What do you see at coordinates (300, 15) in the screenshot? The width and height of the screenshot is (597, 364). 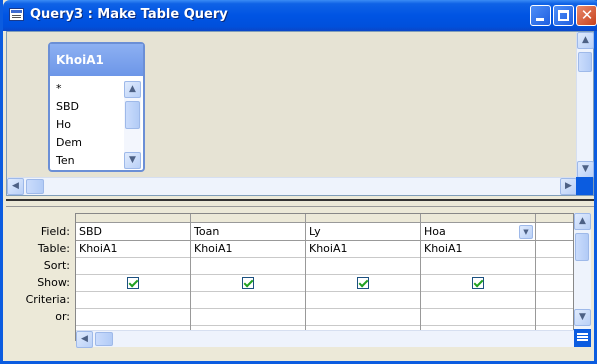 I see `title-bar: Query3 : Make Table Query ✕` at bounding box center [300, 15].